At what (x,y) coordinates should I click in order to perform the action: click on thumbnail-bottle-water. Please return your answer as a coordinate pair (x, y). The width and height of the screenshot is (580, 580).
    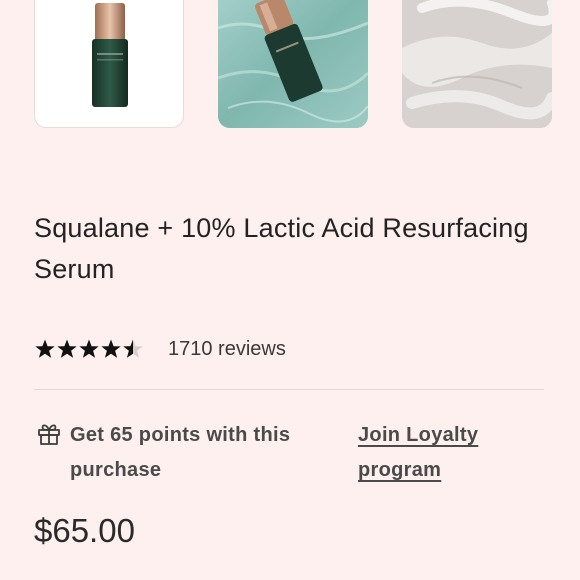
    Looking at the image, I should click on (293, 64).